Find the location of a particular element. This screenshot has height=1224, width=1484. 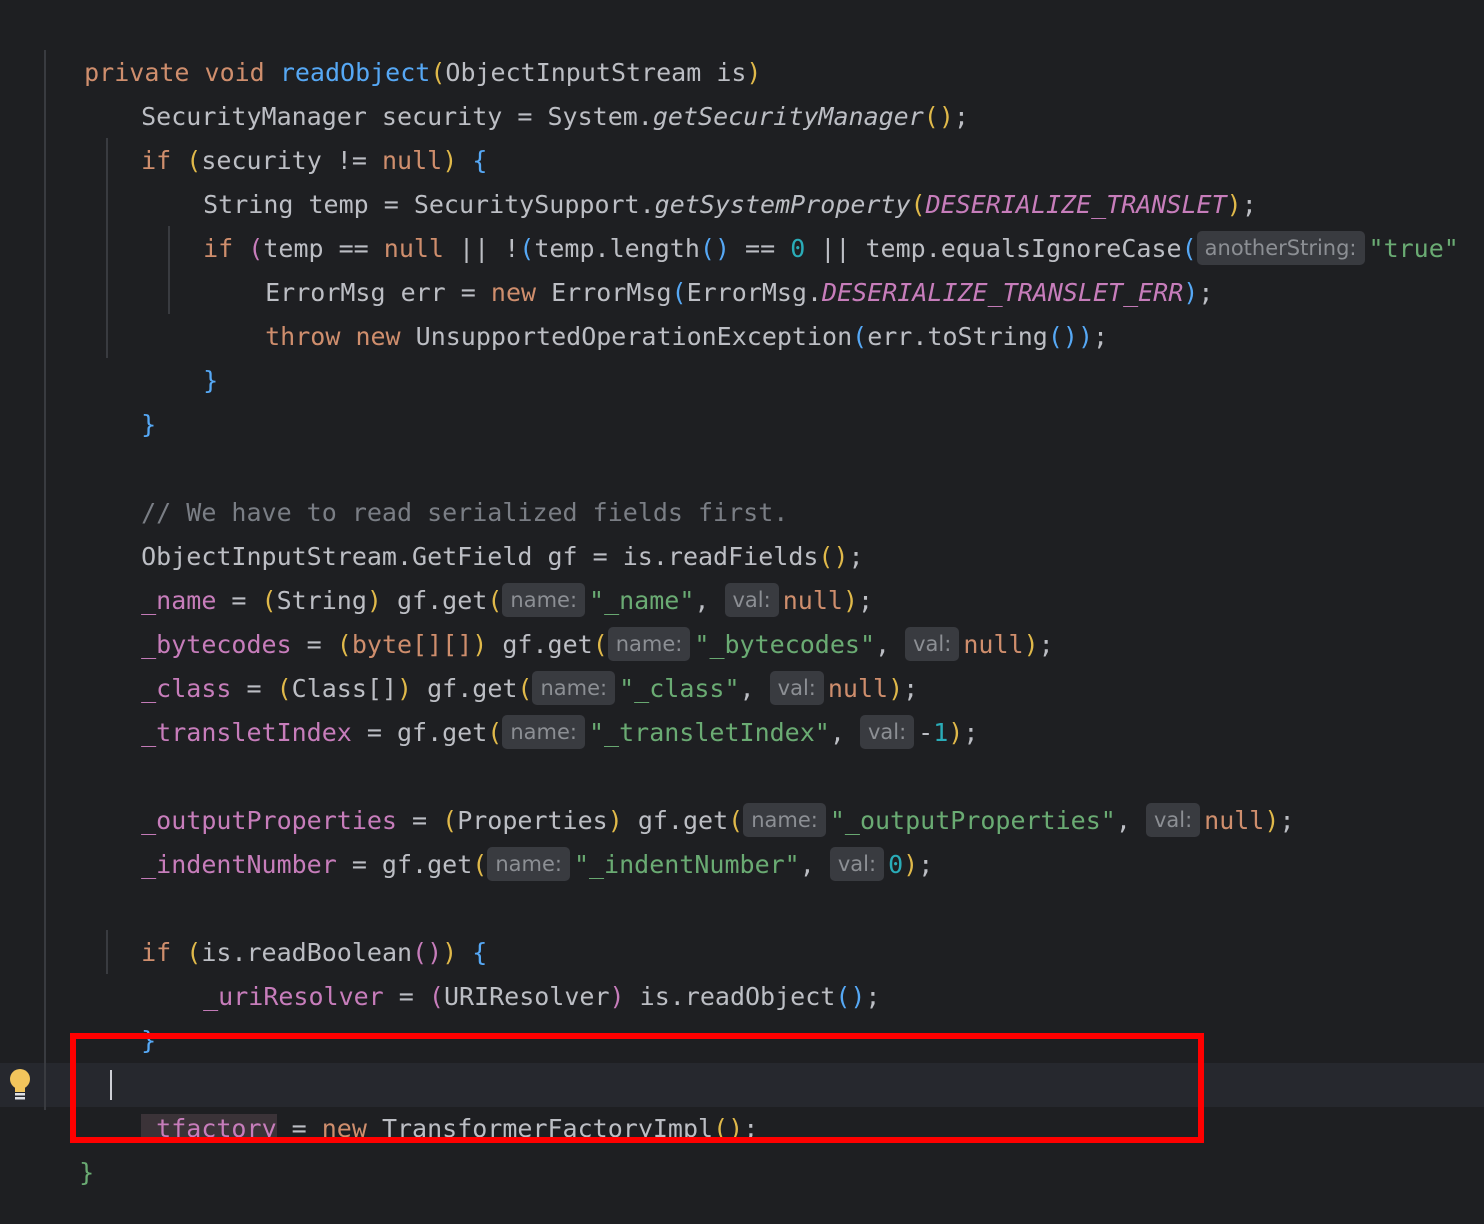

field-name: _uriResolver is located at coordinates (293, 996).